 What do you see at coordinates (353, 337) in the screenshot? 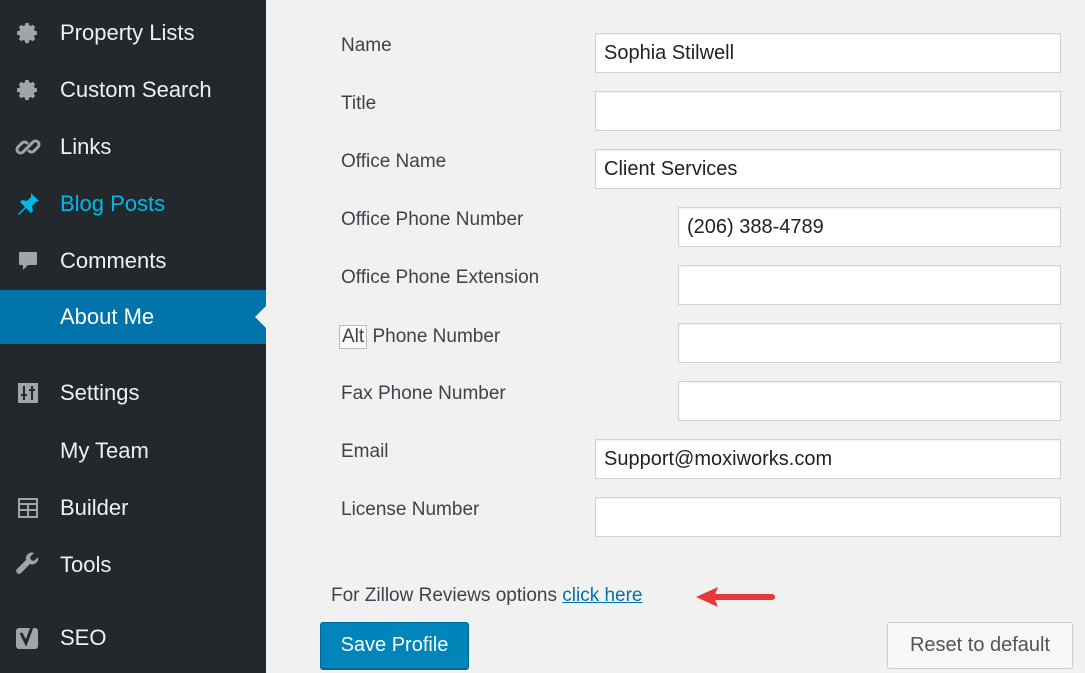
I see `alt-tooltip: Alt` at bounding box center [353, 337].